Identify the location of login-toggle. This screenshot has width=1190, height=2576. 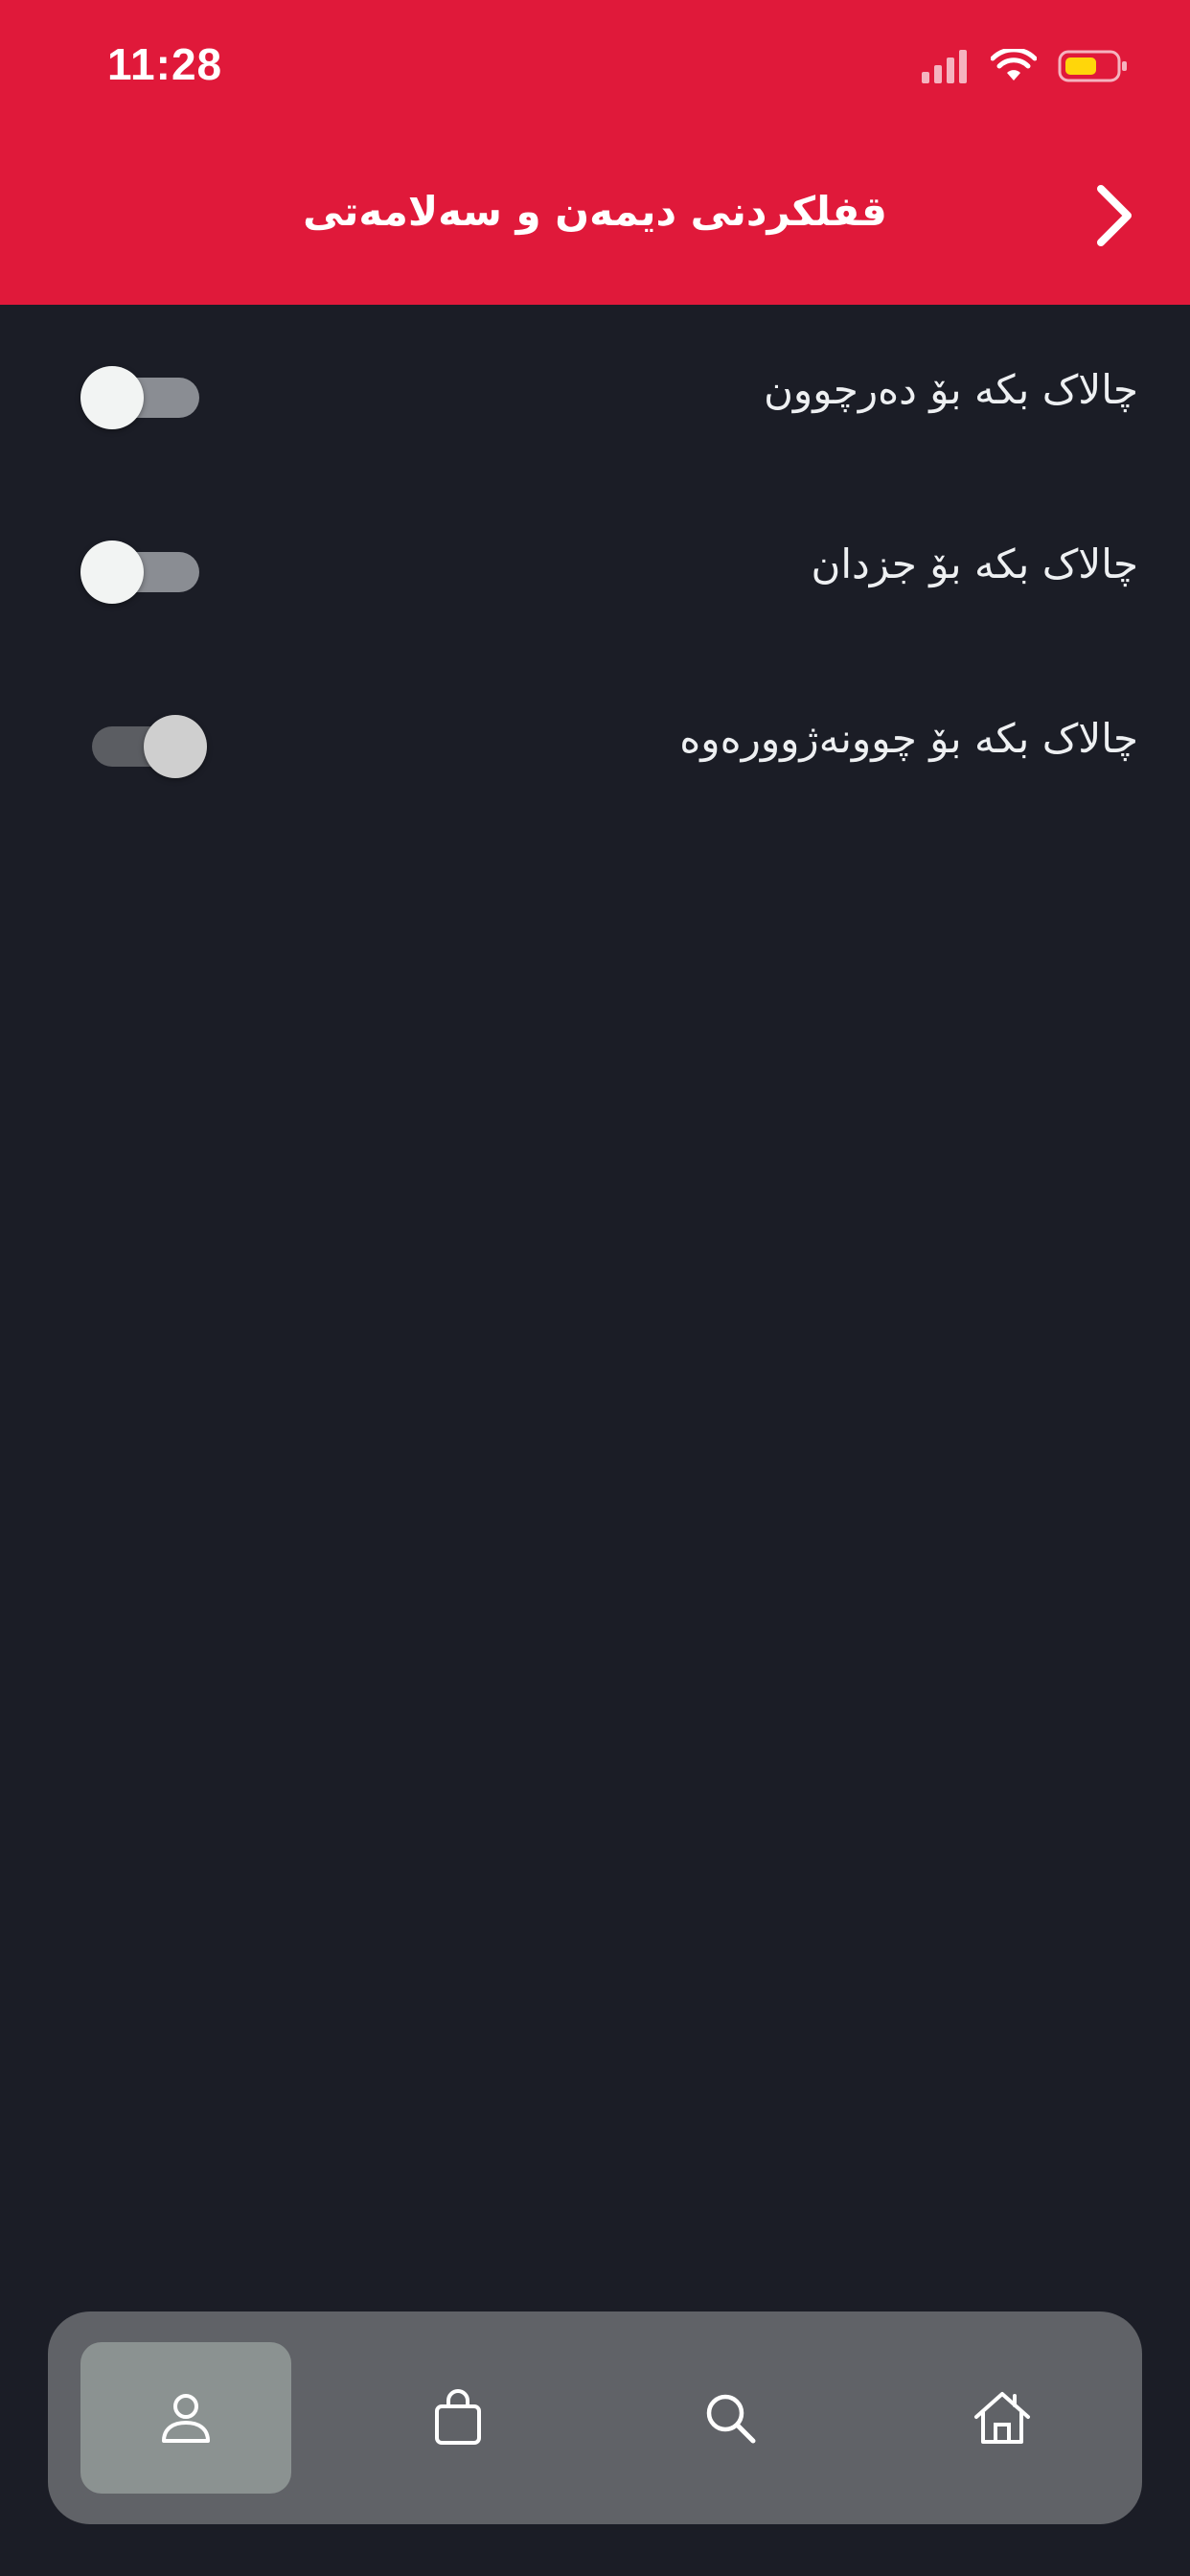
(144, 746).